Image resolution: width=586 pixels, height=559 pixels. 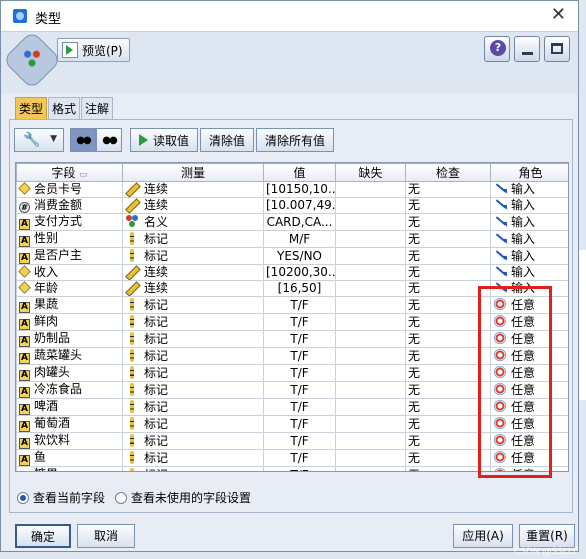 What do you see at coordinates (497, 49) in the screenshot?
I see `help-icon` at bounding box center [497, 49].